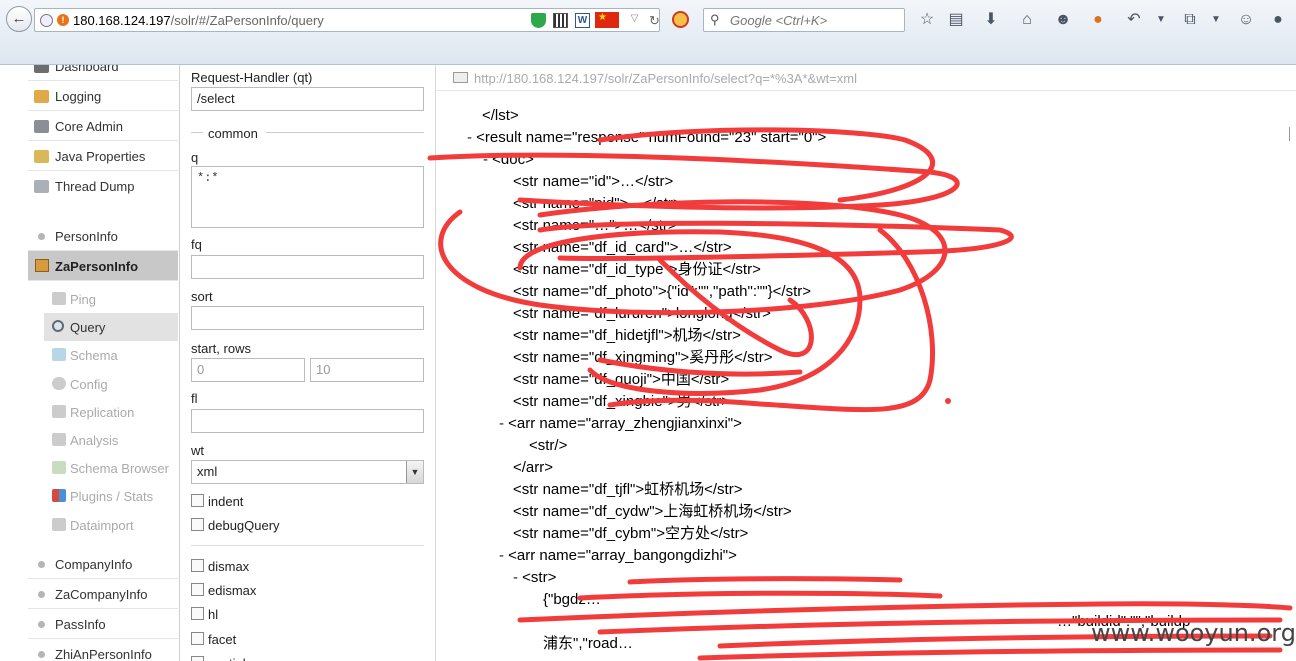 This screenshot has width=1296, height=661. Describe the element at coordinates (618, 555) in the screenshot. I see `xml-line: - <arr name="array_bangongdizhi">` at that location.